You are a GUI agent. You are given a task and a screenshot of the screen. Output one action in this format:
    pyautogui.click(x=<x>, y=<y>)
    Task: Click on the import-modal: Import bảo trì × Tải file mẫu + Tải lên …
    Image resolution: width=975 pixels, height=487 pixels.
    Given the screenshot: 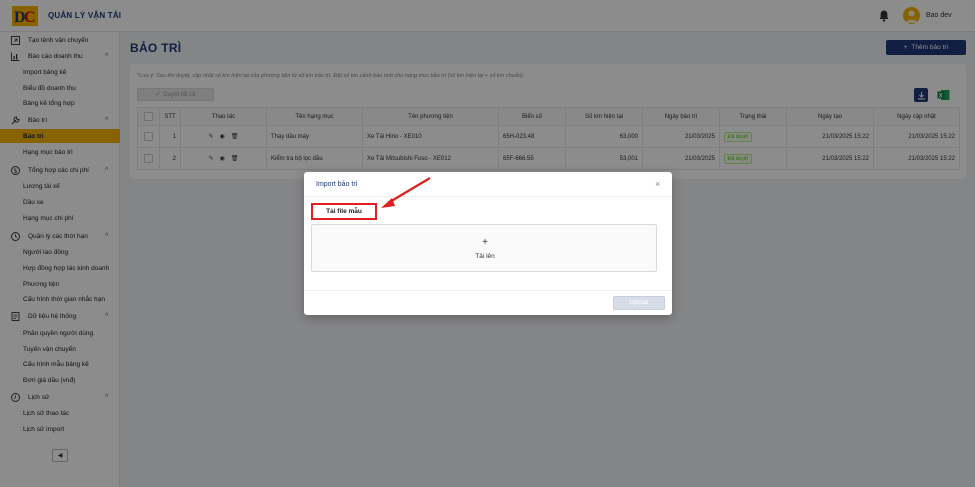 What is the action you would take?
    pyautogui.click(x=488, y=243)
    